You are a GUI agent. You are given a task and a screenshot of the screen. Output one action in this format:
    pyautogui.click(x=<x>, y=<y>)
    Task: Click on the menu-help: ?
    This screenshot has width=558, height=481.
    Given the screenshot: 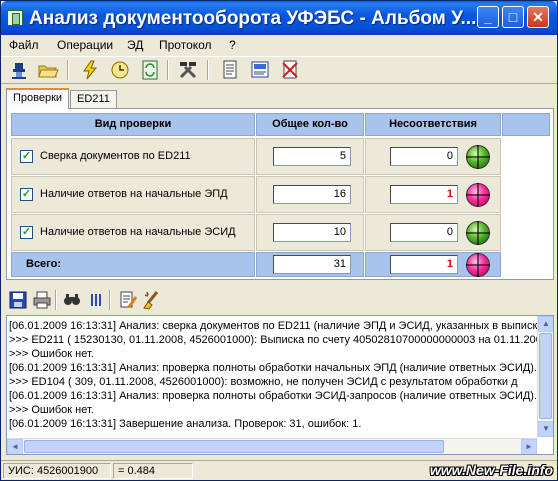 What is the action you would take?
    pyautogui.click(x=232, y=45)
    